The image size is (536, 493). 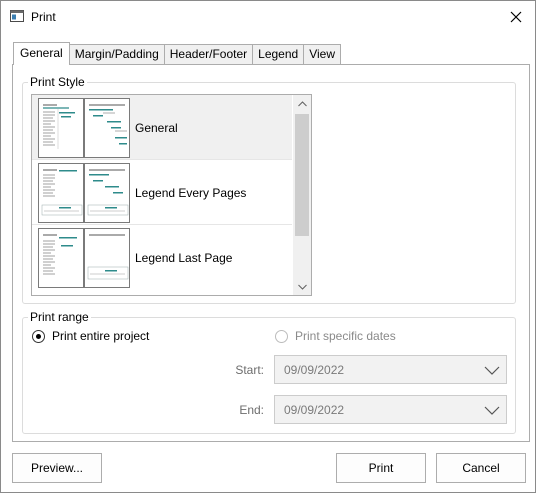 What do you see at coordinates (249, 370) in the screenshot?
I see `start-date-label: Start:` at bounding box center [249, 370].